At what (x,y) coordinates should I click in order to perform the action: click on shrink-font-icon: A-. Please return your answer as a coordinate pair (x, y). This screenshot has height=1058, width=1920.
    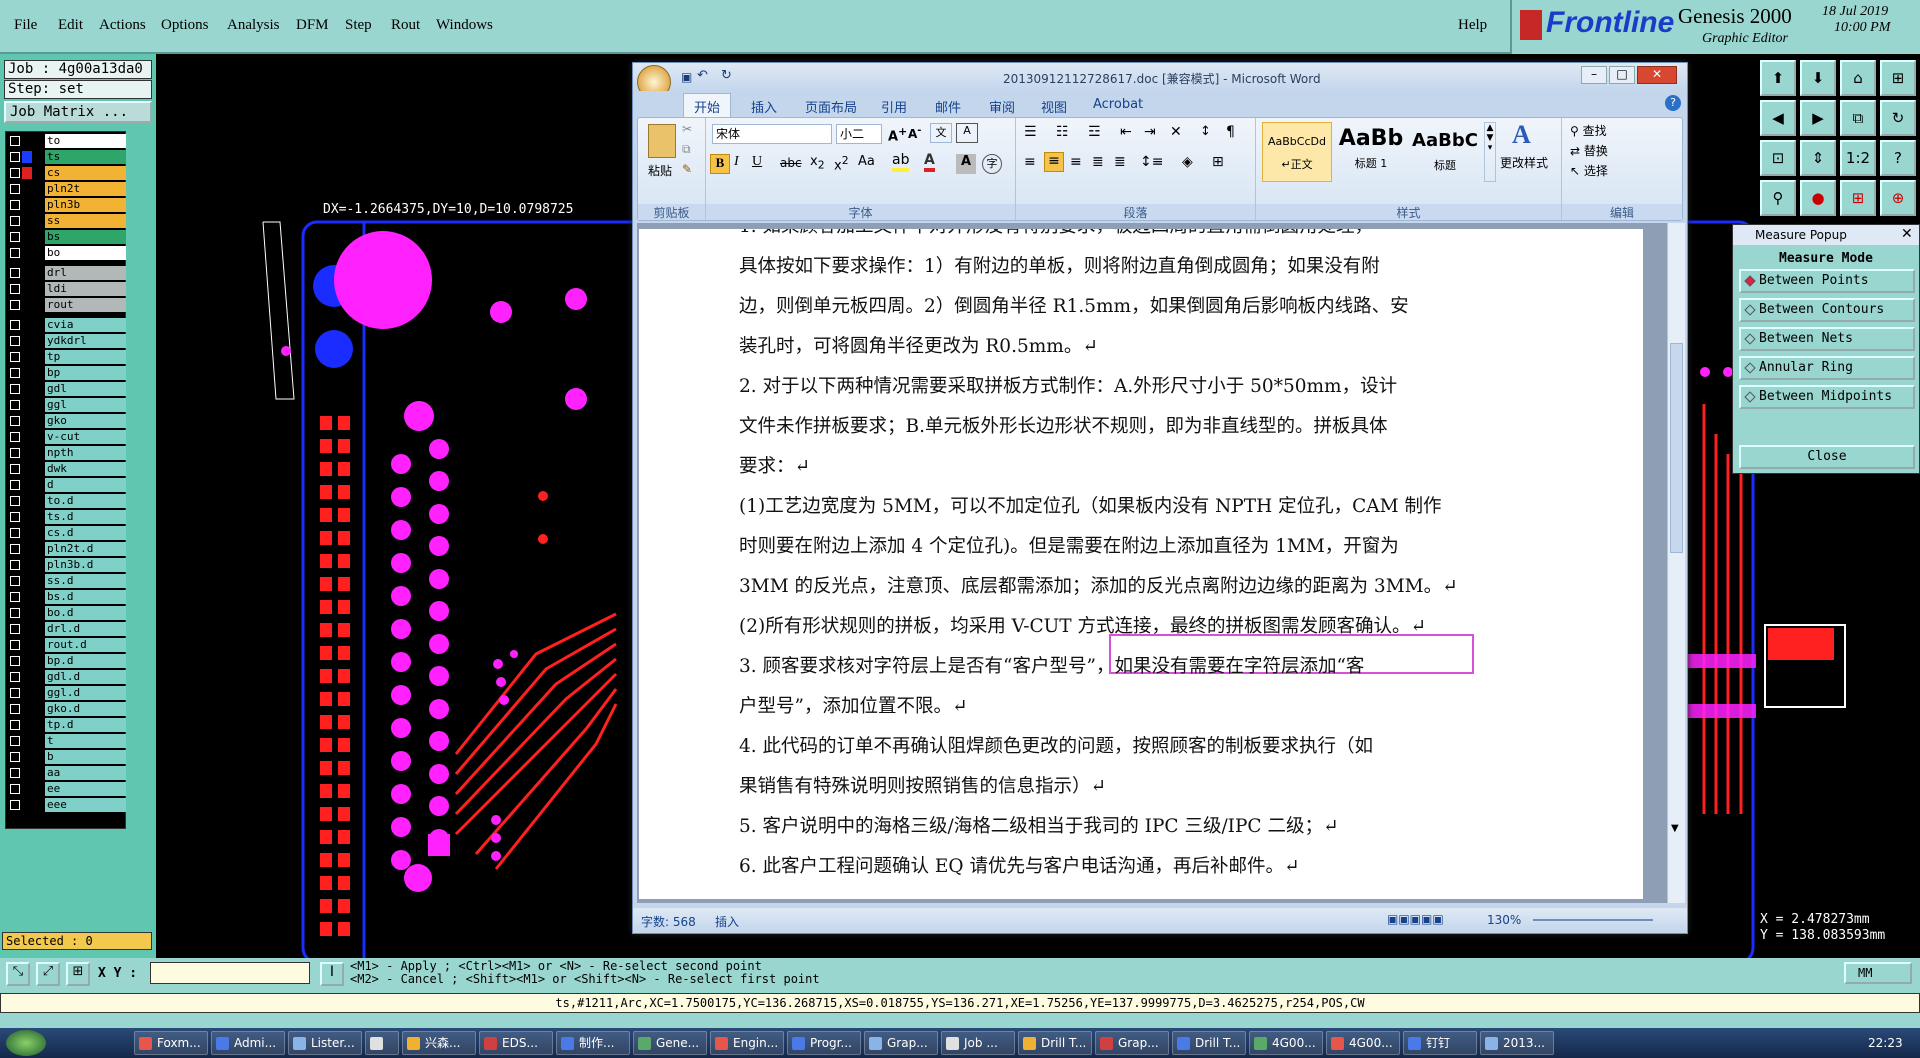
    Looking at the image, I should click on (914, 133).